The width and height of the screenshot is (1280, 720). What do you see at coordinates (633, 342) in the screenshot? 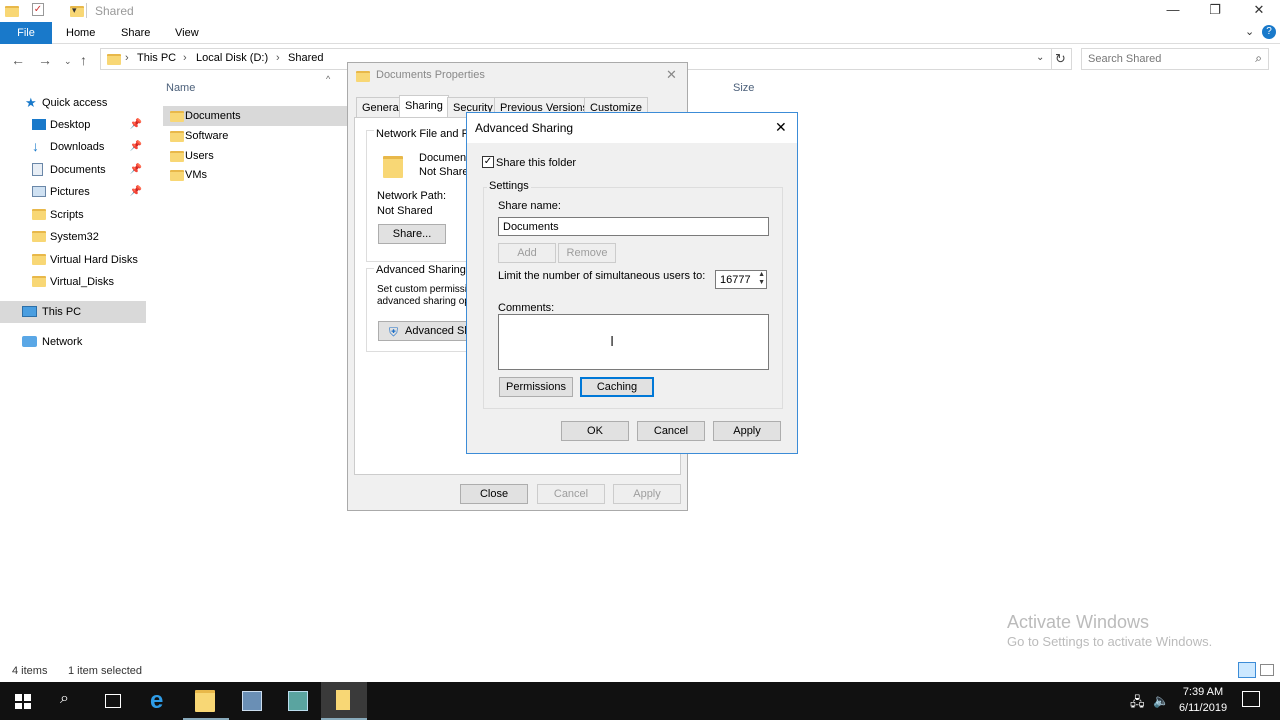
I see `comments-textarea: I` at bounding box center [633, 342].